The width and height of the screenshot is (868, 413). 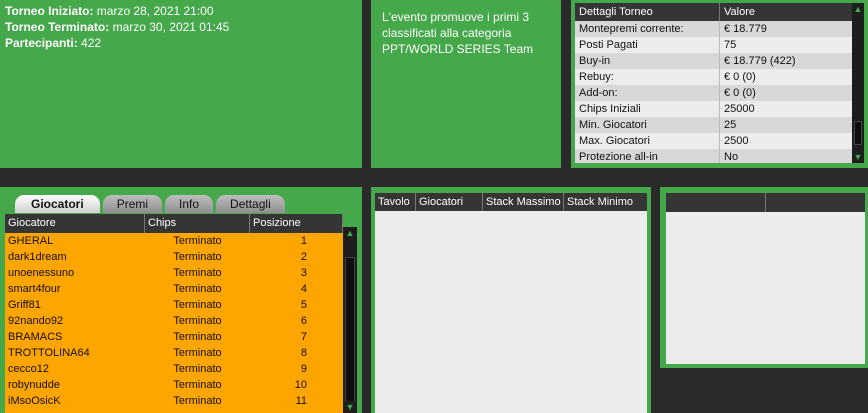 What do you see at coordinates (250, 204) in the screenshot?
I see `tab-dettagli: Dettagli` at bounding box center [250, 204].